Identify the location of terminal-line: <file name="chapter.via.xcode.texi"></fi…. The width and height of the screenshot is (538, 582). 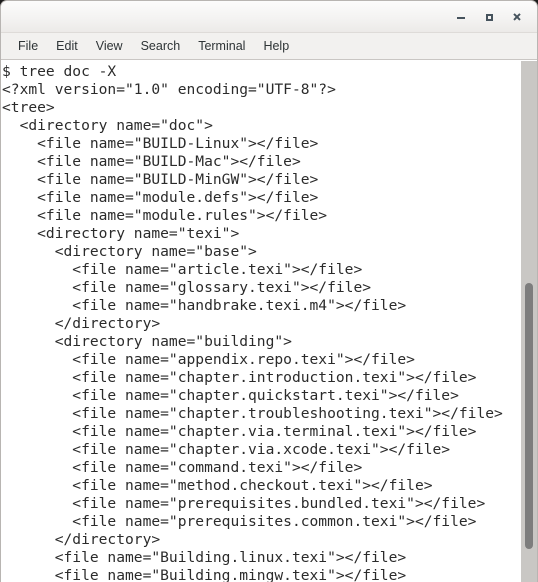
(226, 450).